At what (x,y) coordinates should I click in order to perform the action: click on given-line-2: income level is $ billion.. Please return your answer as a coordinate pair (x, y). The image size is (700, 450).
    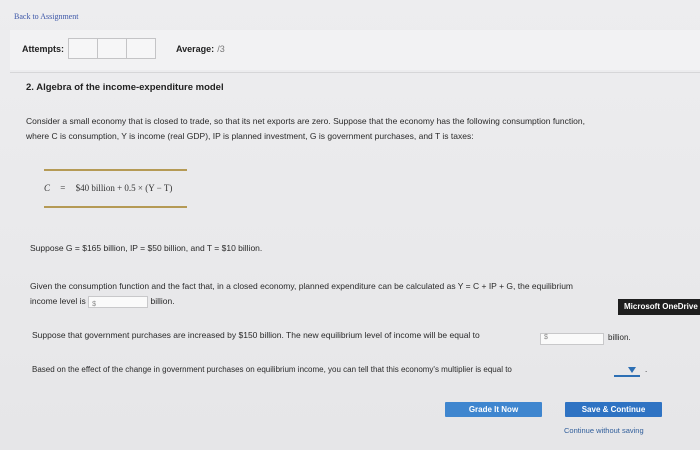
    Looking at the image, I should click on (355, 301).